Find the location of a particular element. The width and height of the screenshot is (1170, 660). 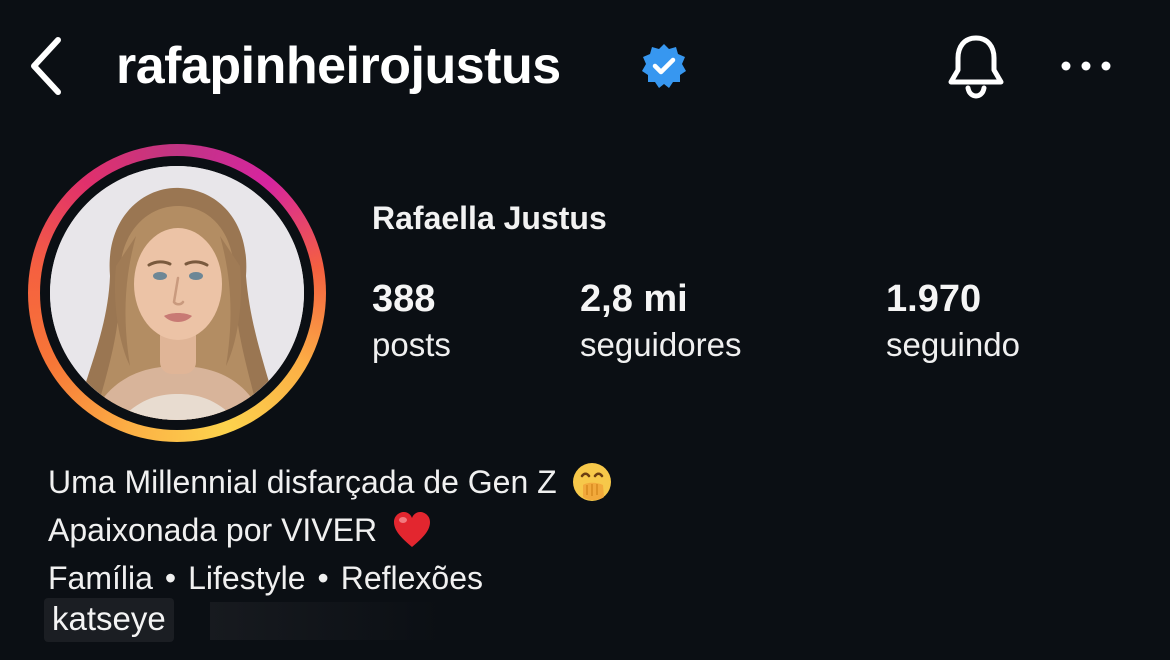

followers-stat: 2,8 mi seguidores is located at coordinates (660, 321).